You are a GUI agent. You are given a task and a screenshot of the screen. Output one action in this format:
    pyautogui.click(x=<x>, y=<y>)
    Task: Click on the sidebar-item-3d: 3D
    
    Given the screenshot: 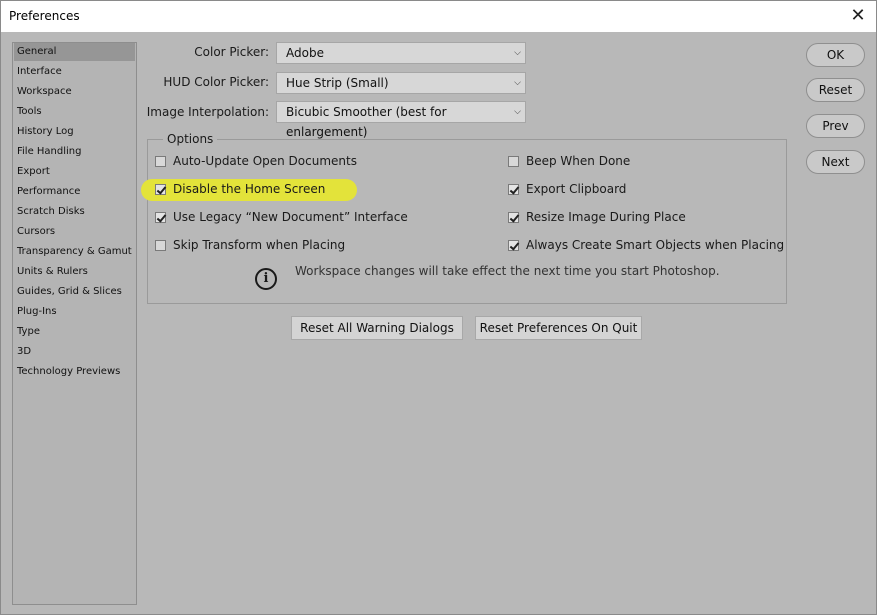 What is the action you would take?
    pyautogui.click(x=74, y=352)
    